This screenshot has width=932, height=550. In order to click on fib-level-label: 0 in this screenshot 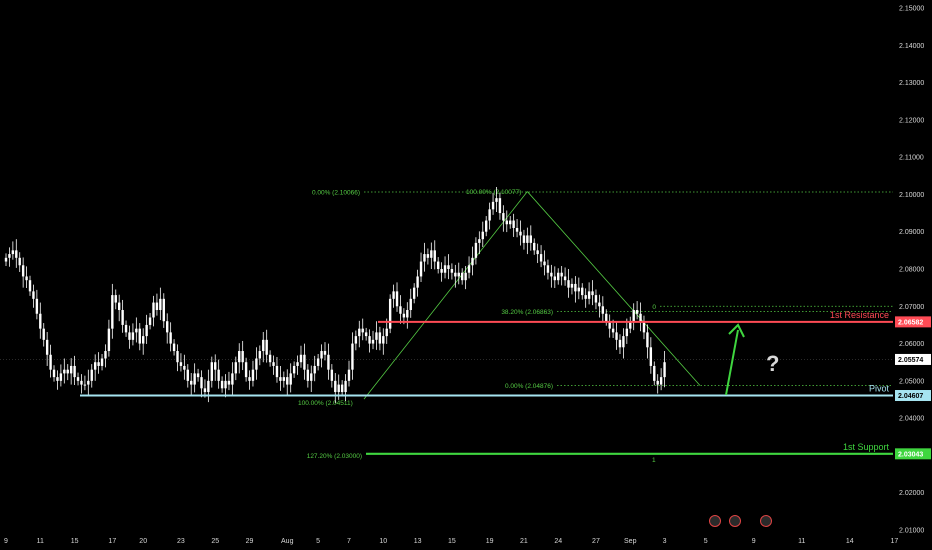, I will do `click(654, 307)`.